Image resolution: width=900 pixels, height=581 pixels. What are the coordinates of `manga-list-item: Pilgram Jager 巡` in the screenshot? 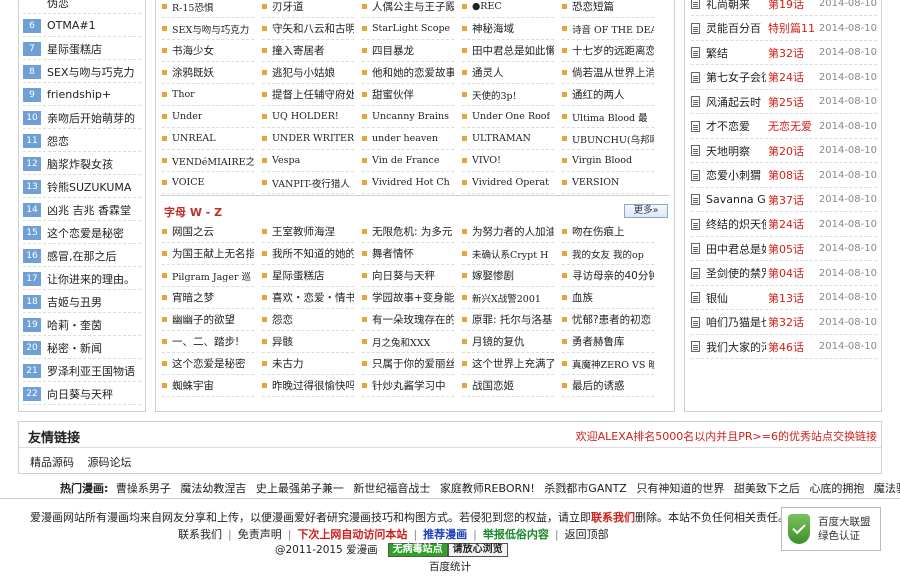 It's located at (208, 276).